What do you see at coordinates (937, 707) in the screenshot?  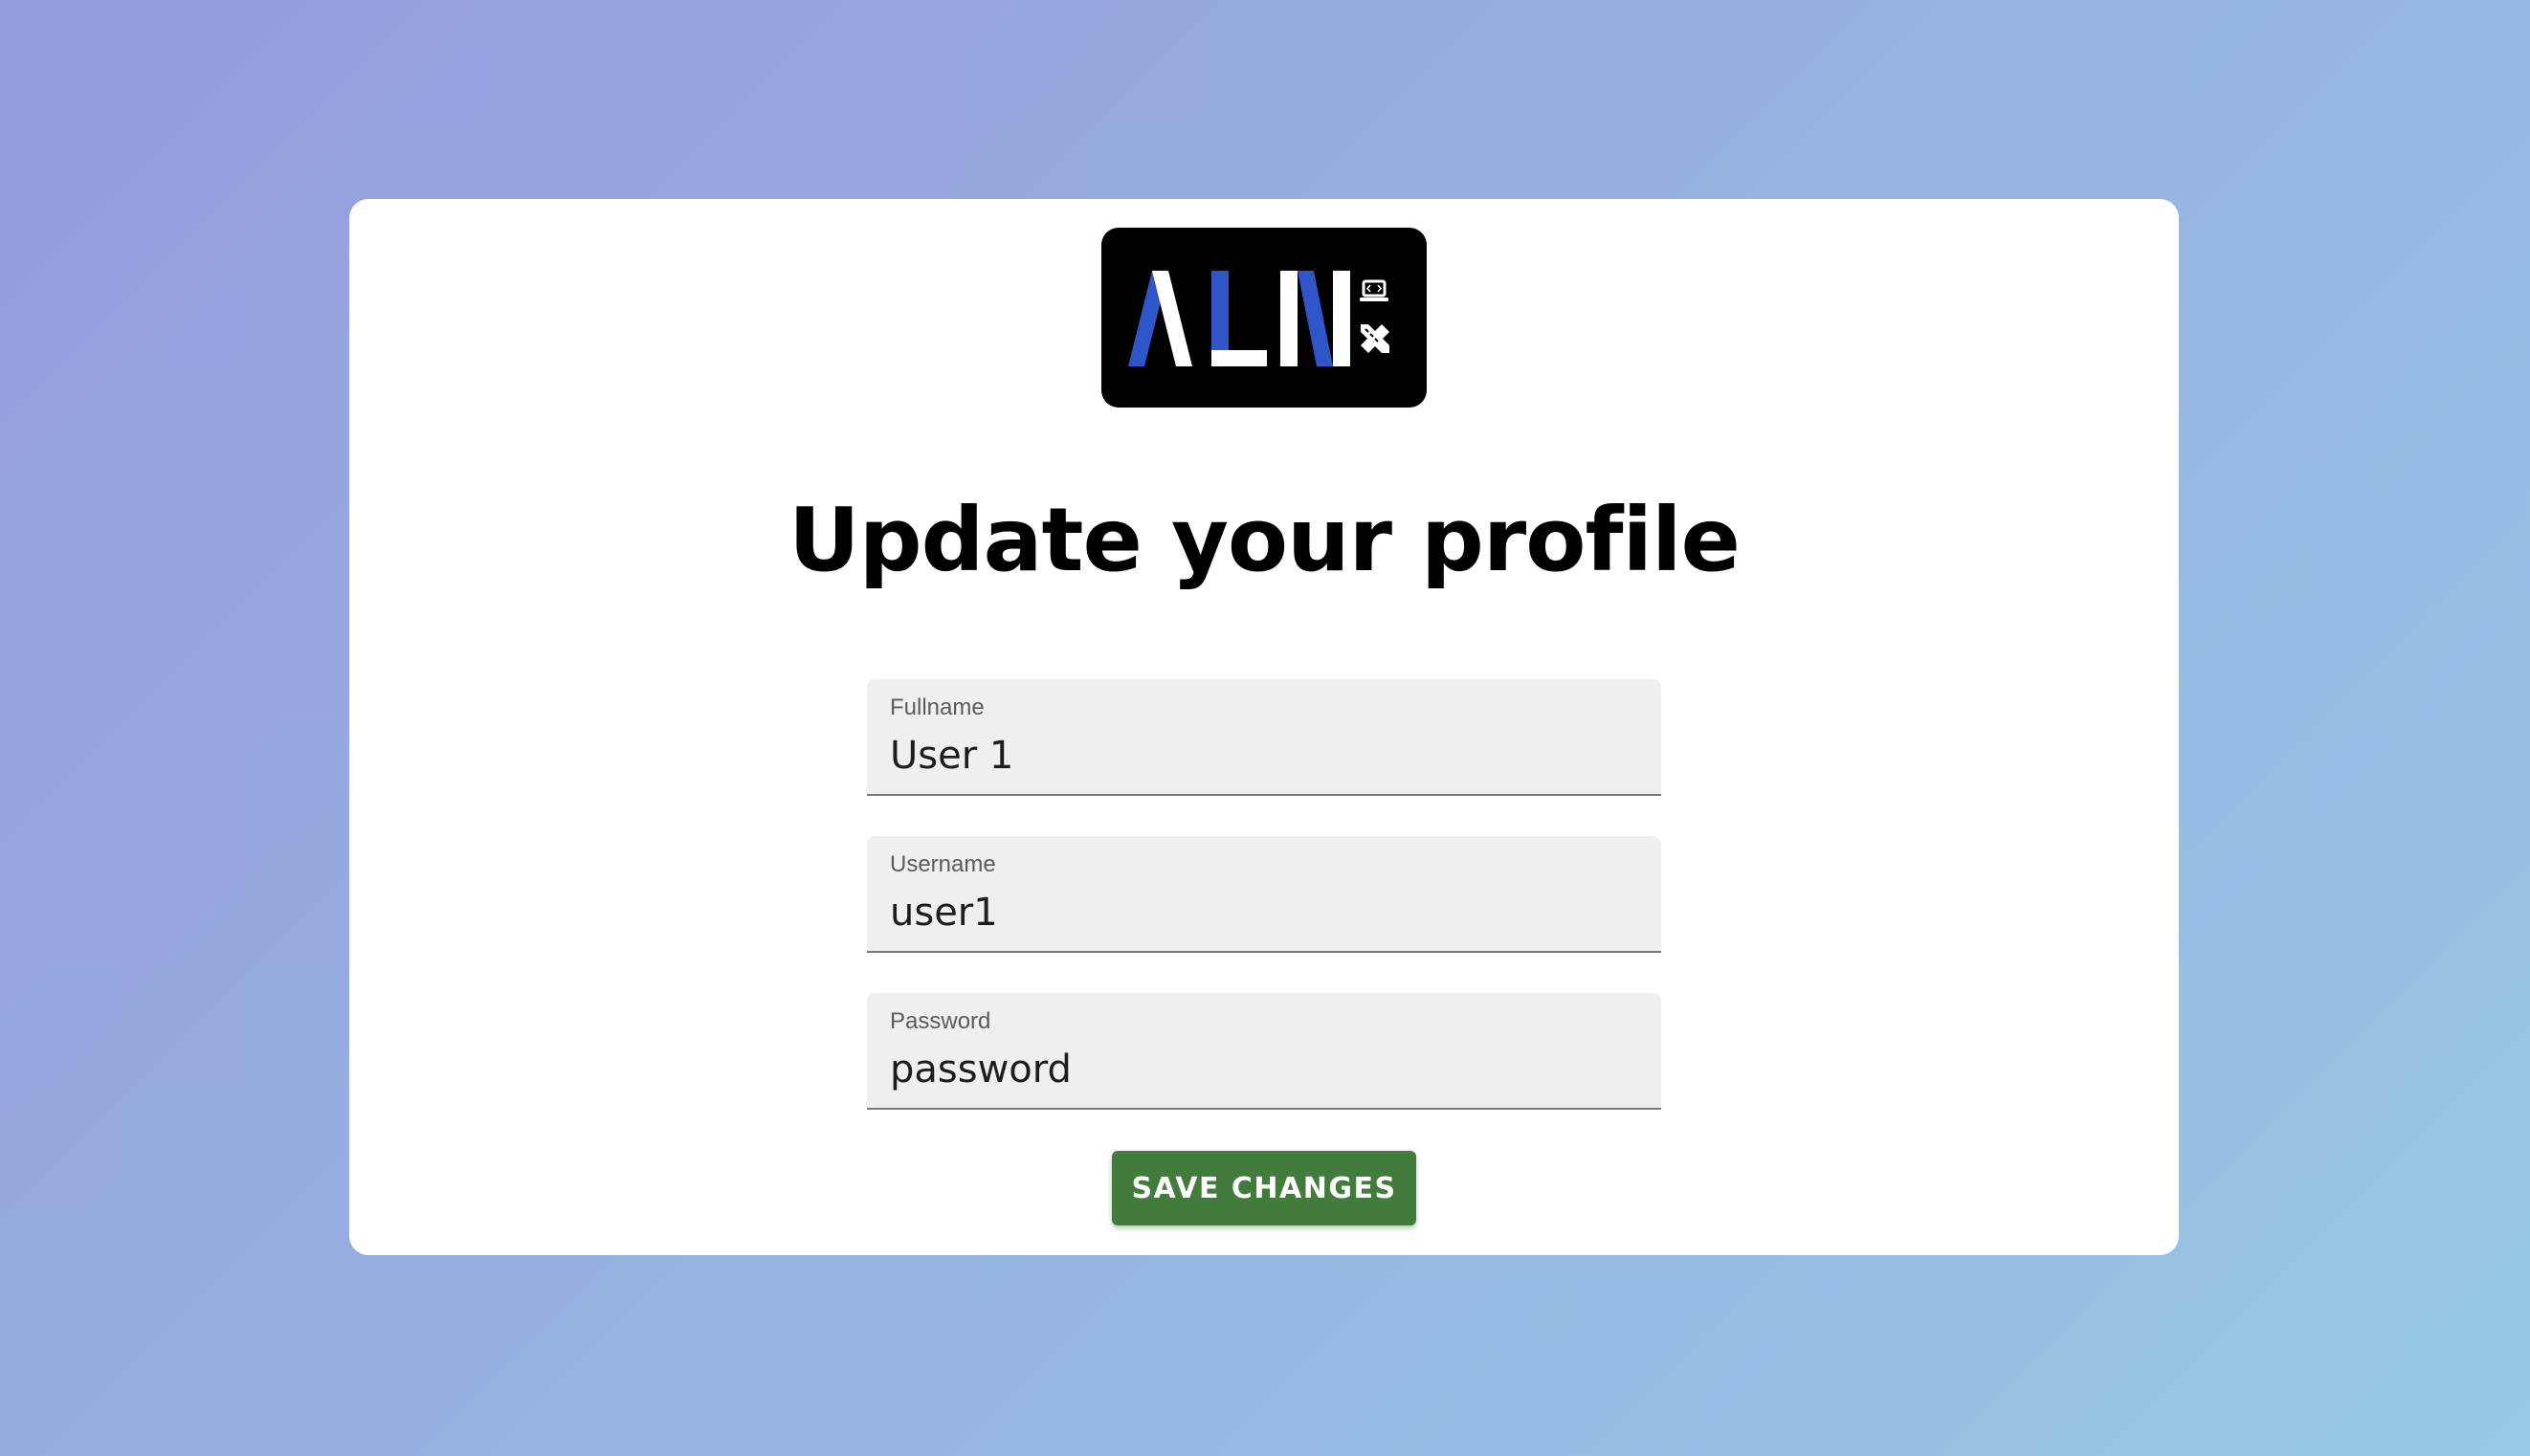 I see `fullname-label: Fullname` at bounding box center [937, 707].